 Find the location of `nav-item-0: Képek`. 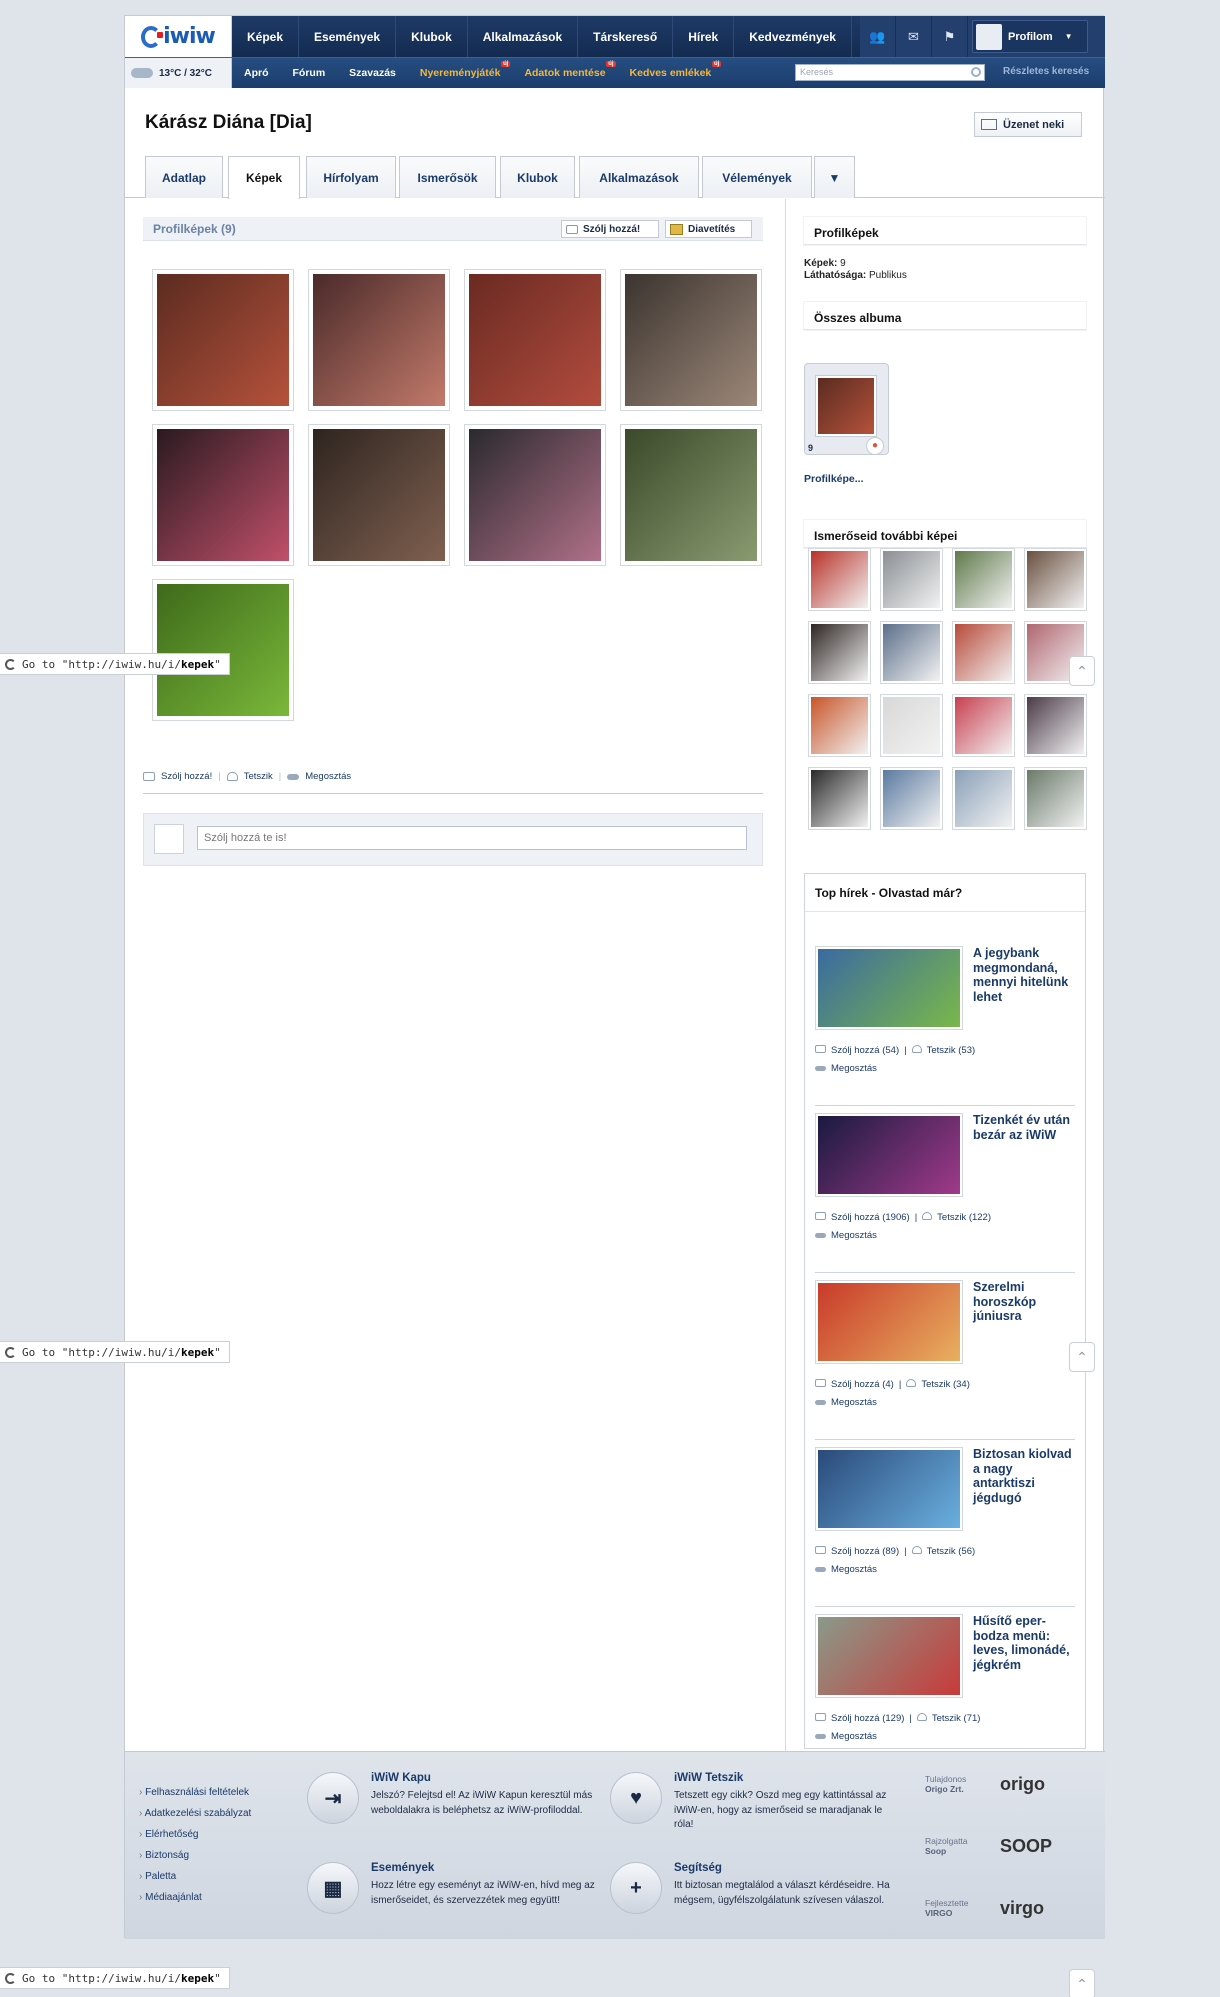

nav-item-0: Képek is located at coordinates (266, 36).